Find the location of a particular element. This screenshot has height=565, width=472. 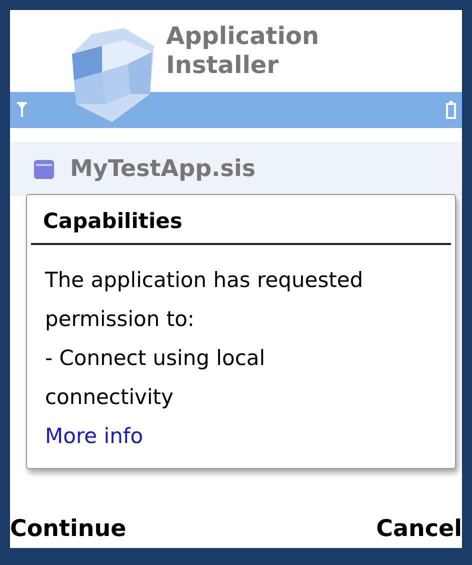

dialog-title: Capabilities is located at coordinates (241, 220).